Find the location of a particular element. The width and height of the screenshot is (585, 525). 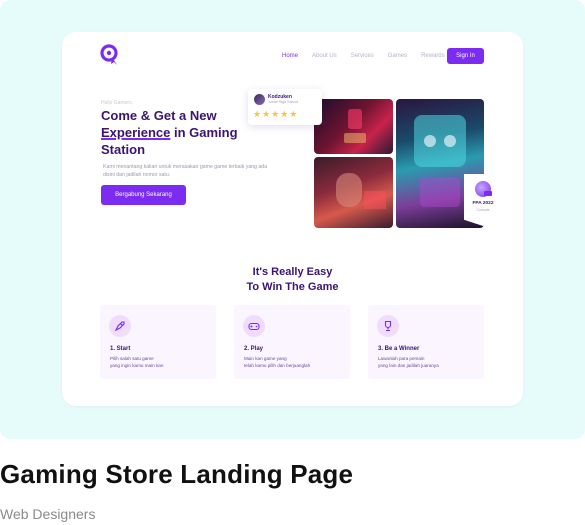

rating-stars: ★★★★★ is located at coordinates (276, 114).